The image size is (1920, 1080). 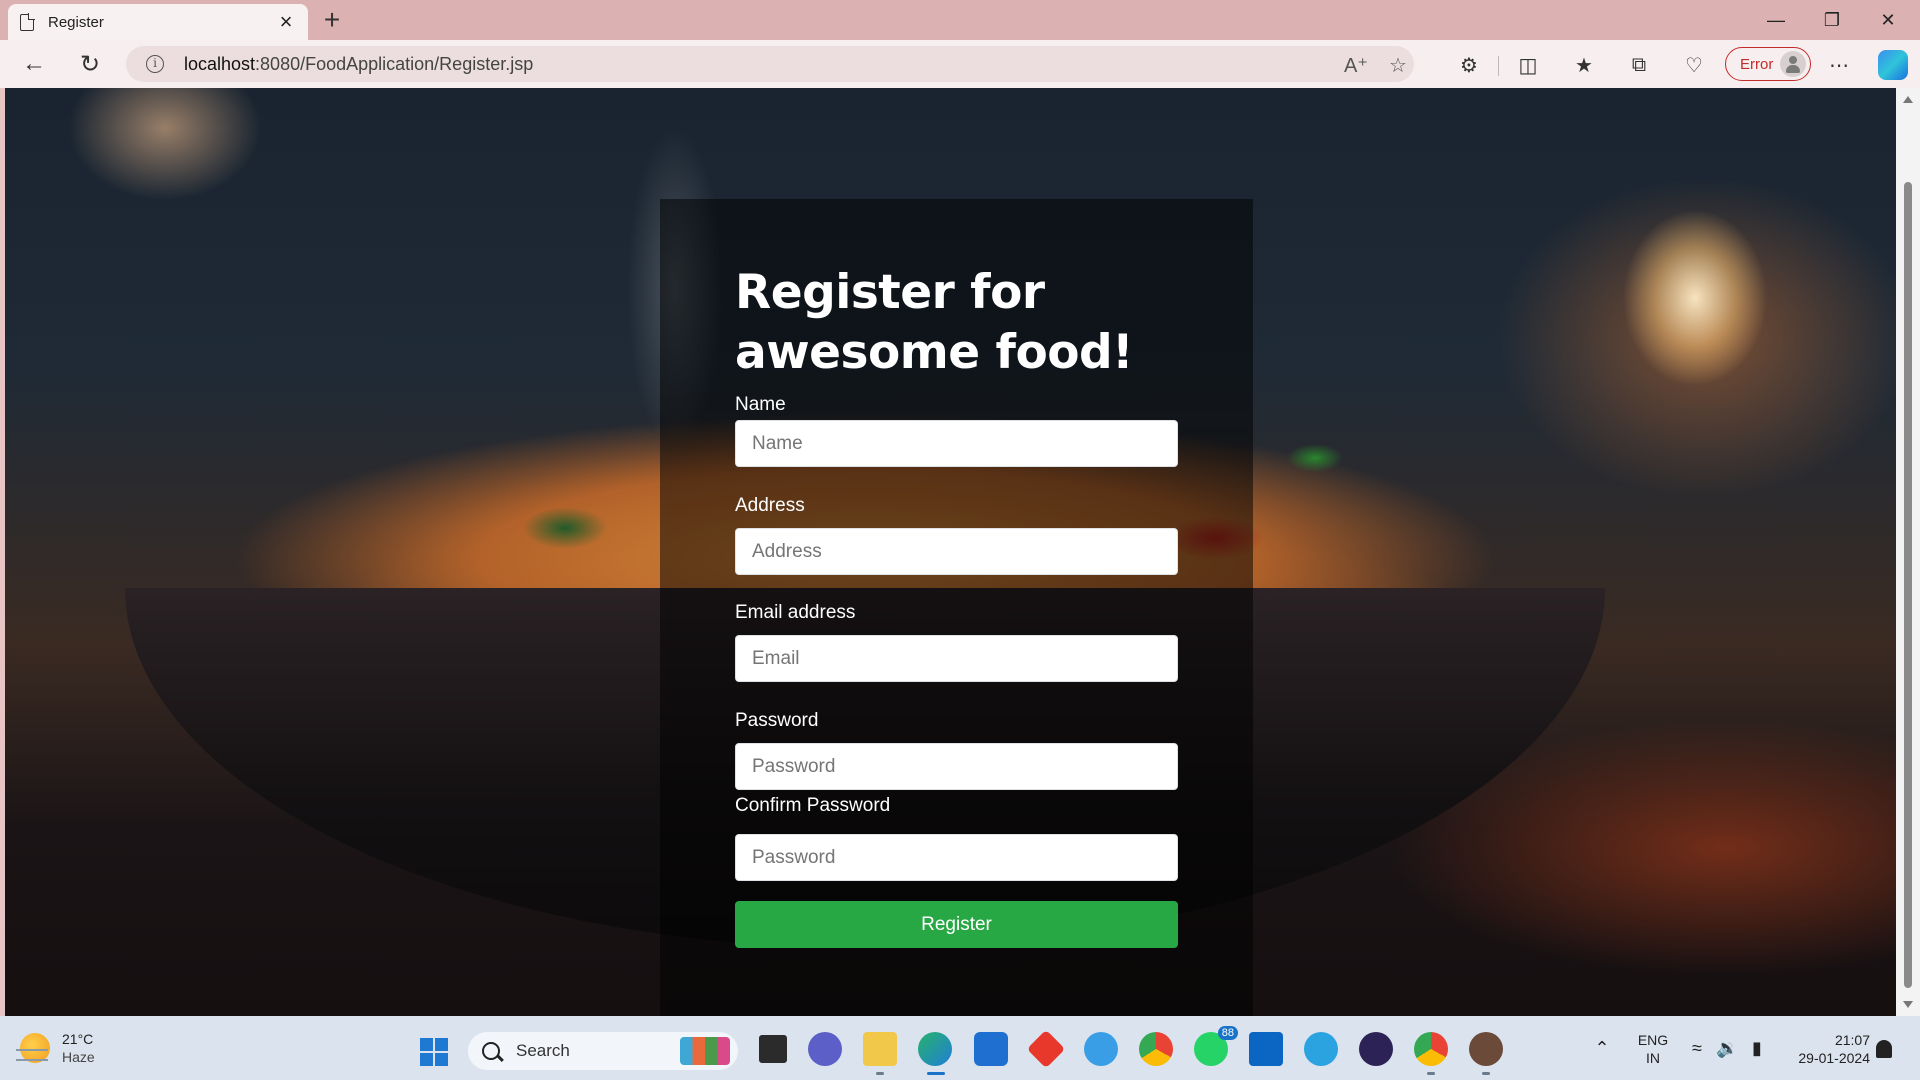 What do you see at coordinates (1888, 20) in the screenshot?
I see `window-close-icon: ✕` at bounding box center [1888, 20].